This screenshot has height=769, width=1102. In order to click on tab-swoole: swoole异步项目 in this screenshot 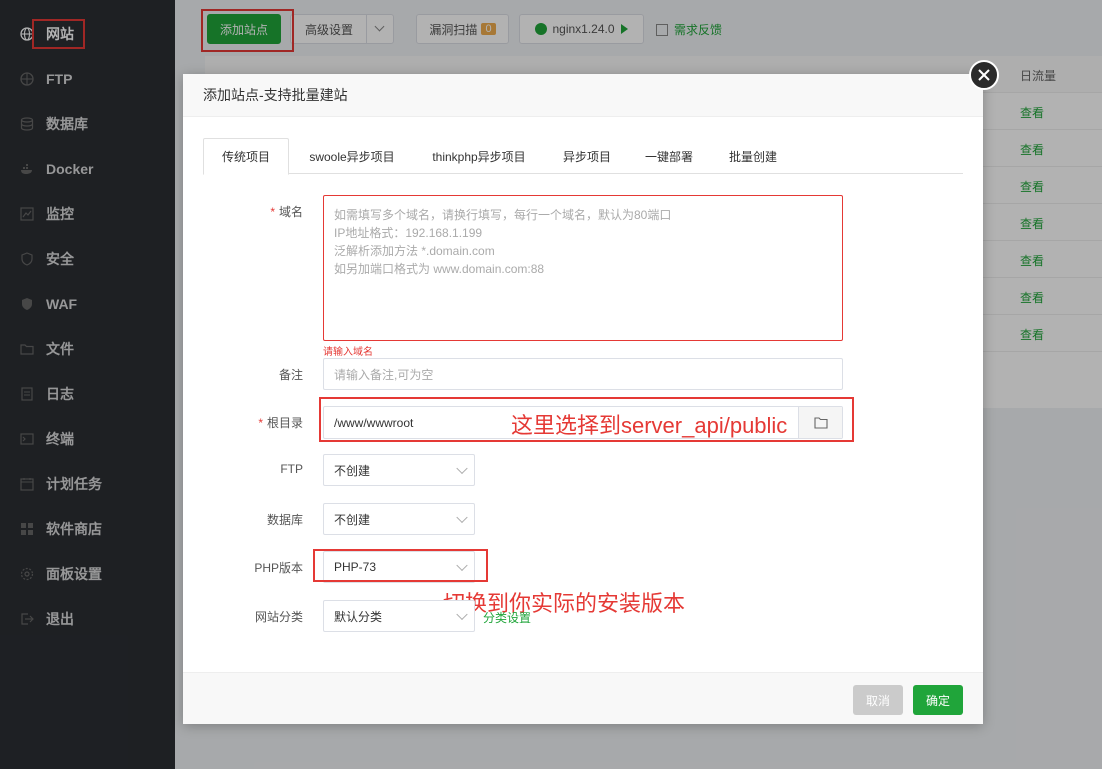, I will do `click(352, 156)`.